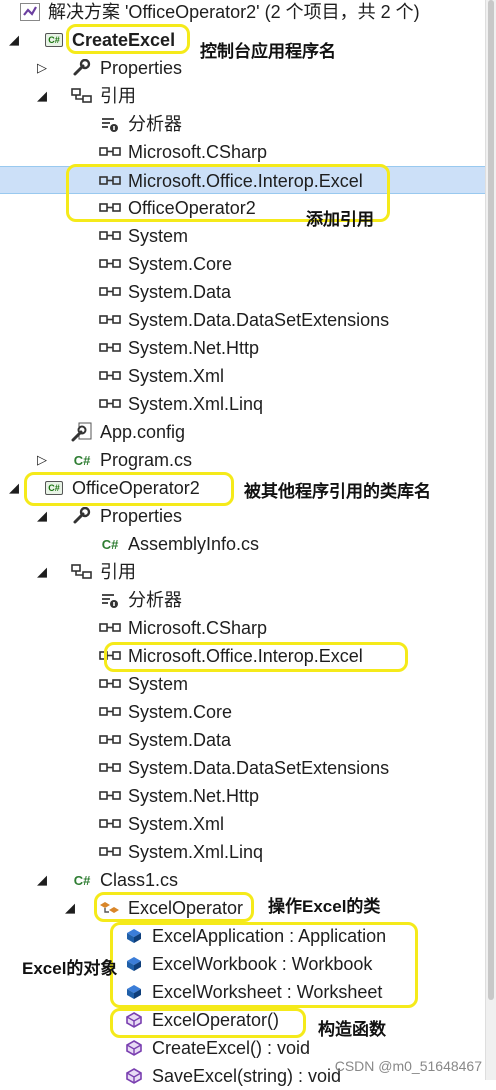 This screenshot has width=496, height=1090. I want to click on tree-row-properties-folder: ◢ Properties, so click(243, 516).